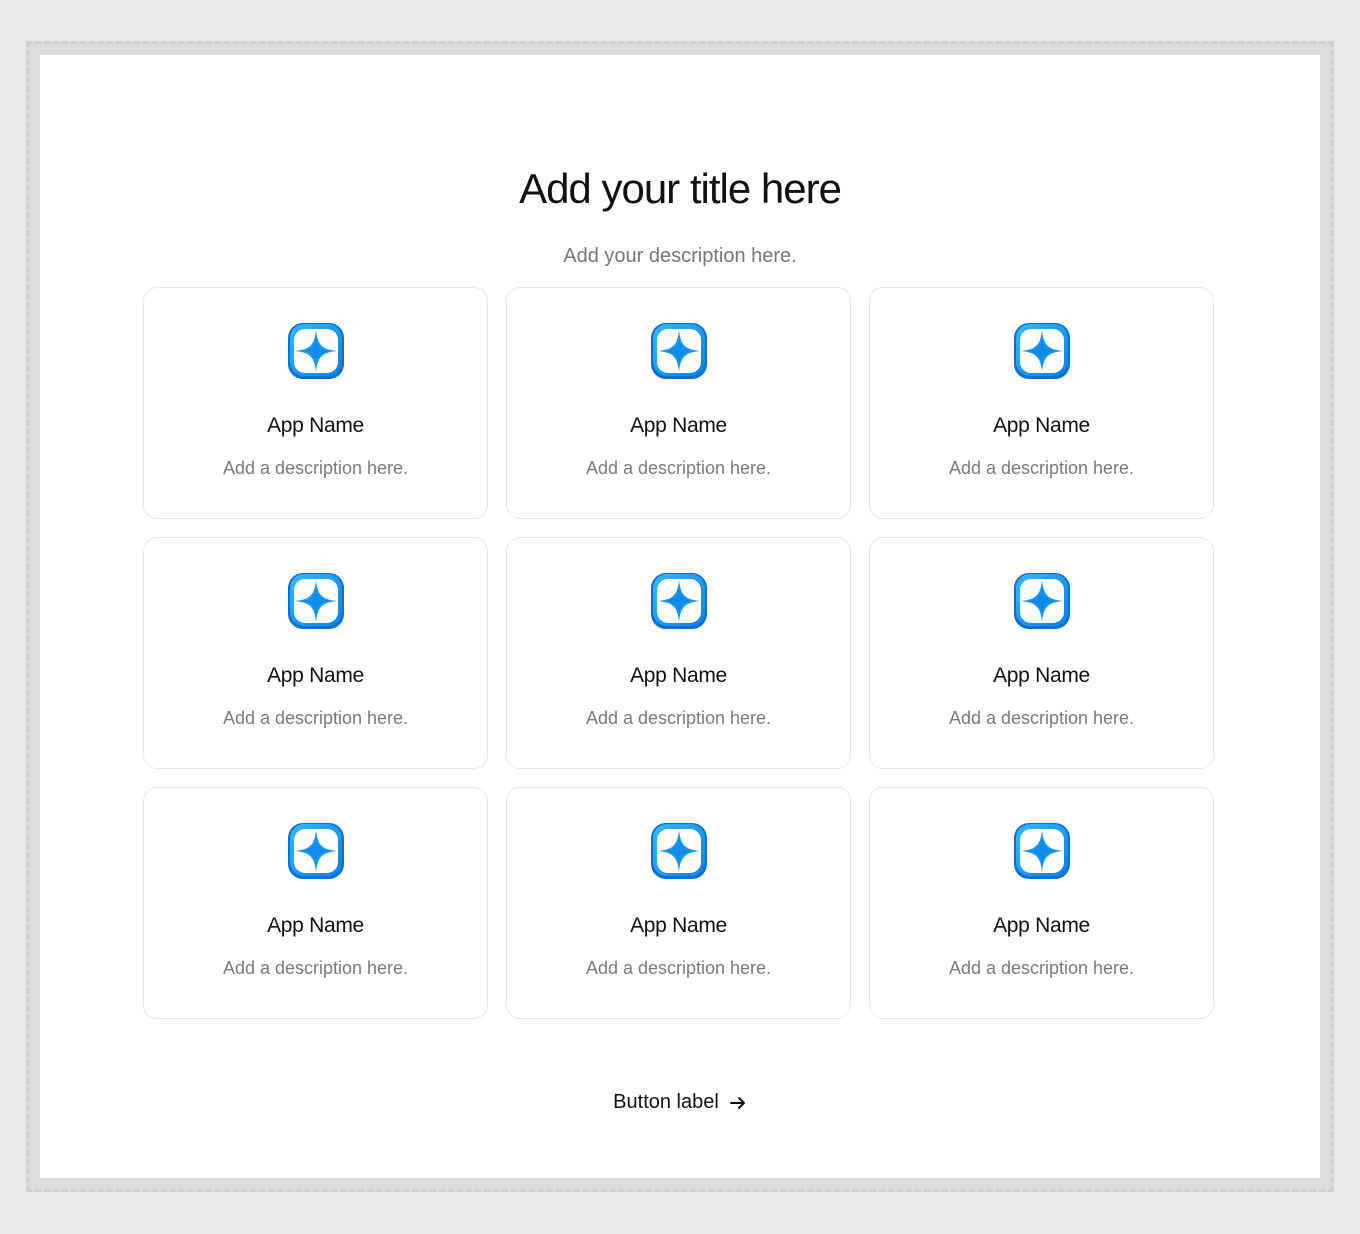 The width and height of the screenshot is (1360, 1234). Describe the element at coordinates (666, 1102) in the screenshot. I see `cta-label: Button label` at that location.